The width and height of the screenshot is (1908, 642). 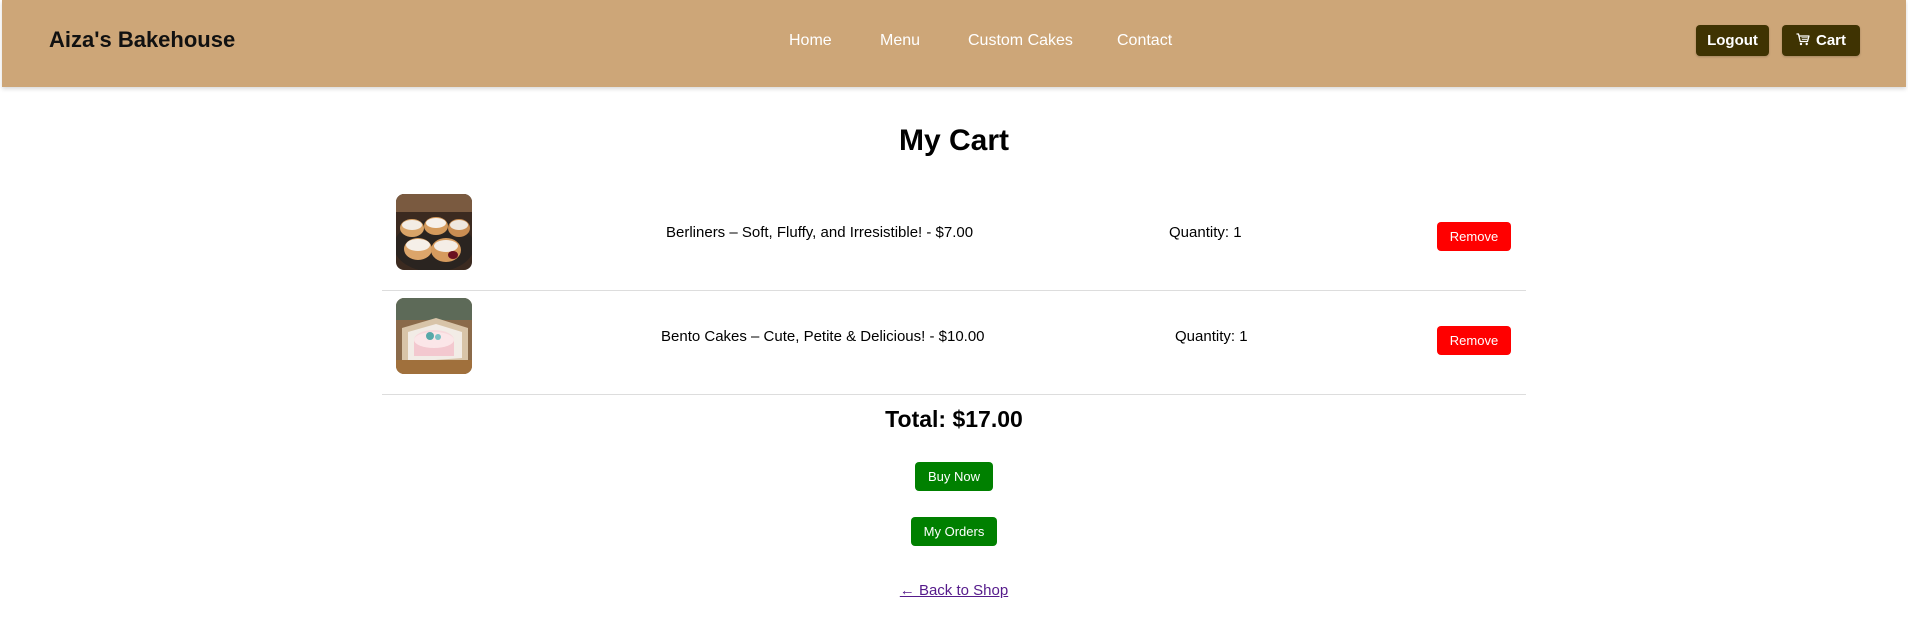 What do you see at coordinates (810, 41) in the screenshot?
I see `nav-link-home: Home` at bounding box center [810, 41].